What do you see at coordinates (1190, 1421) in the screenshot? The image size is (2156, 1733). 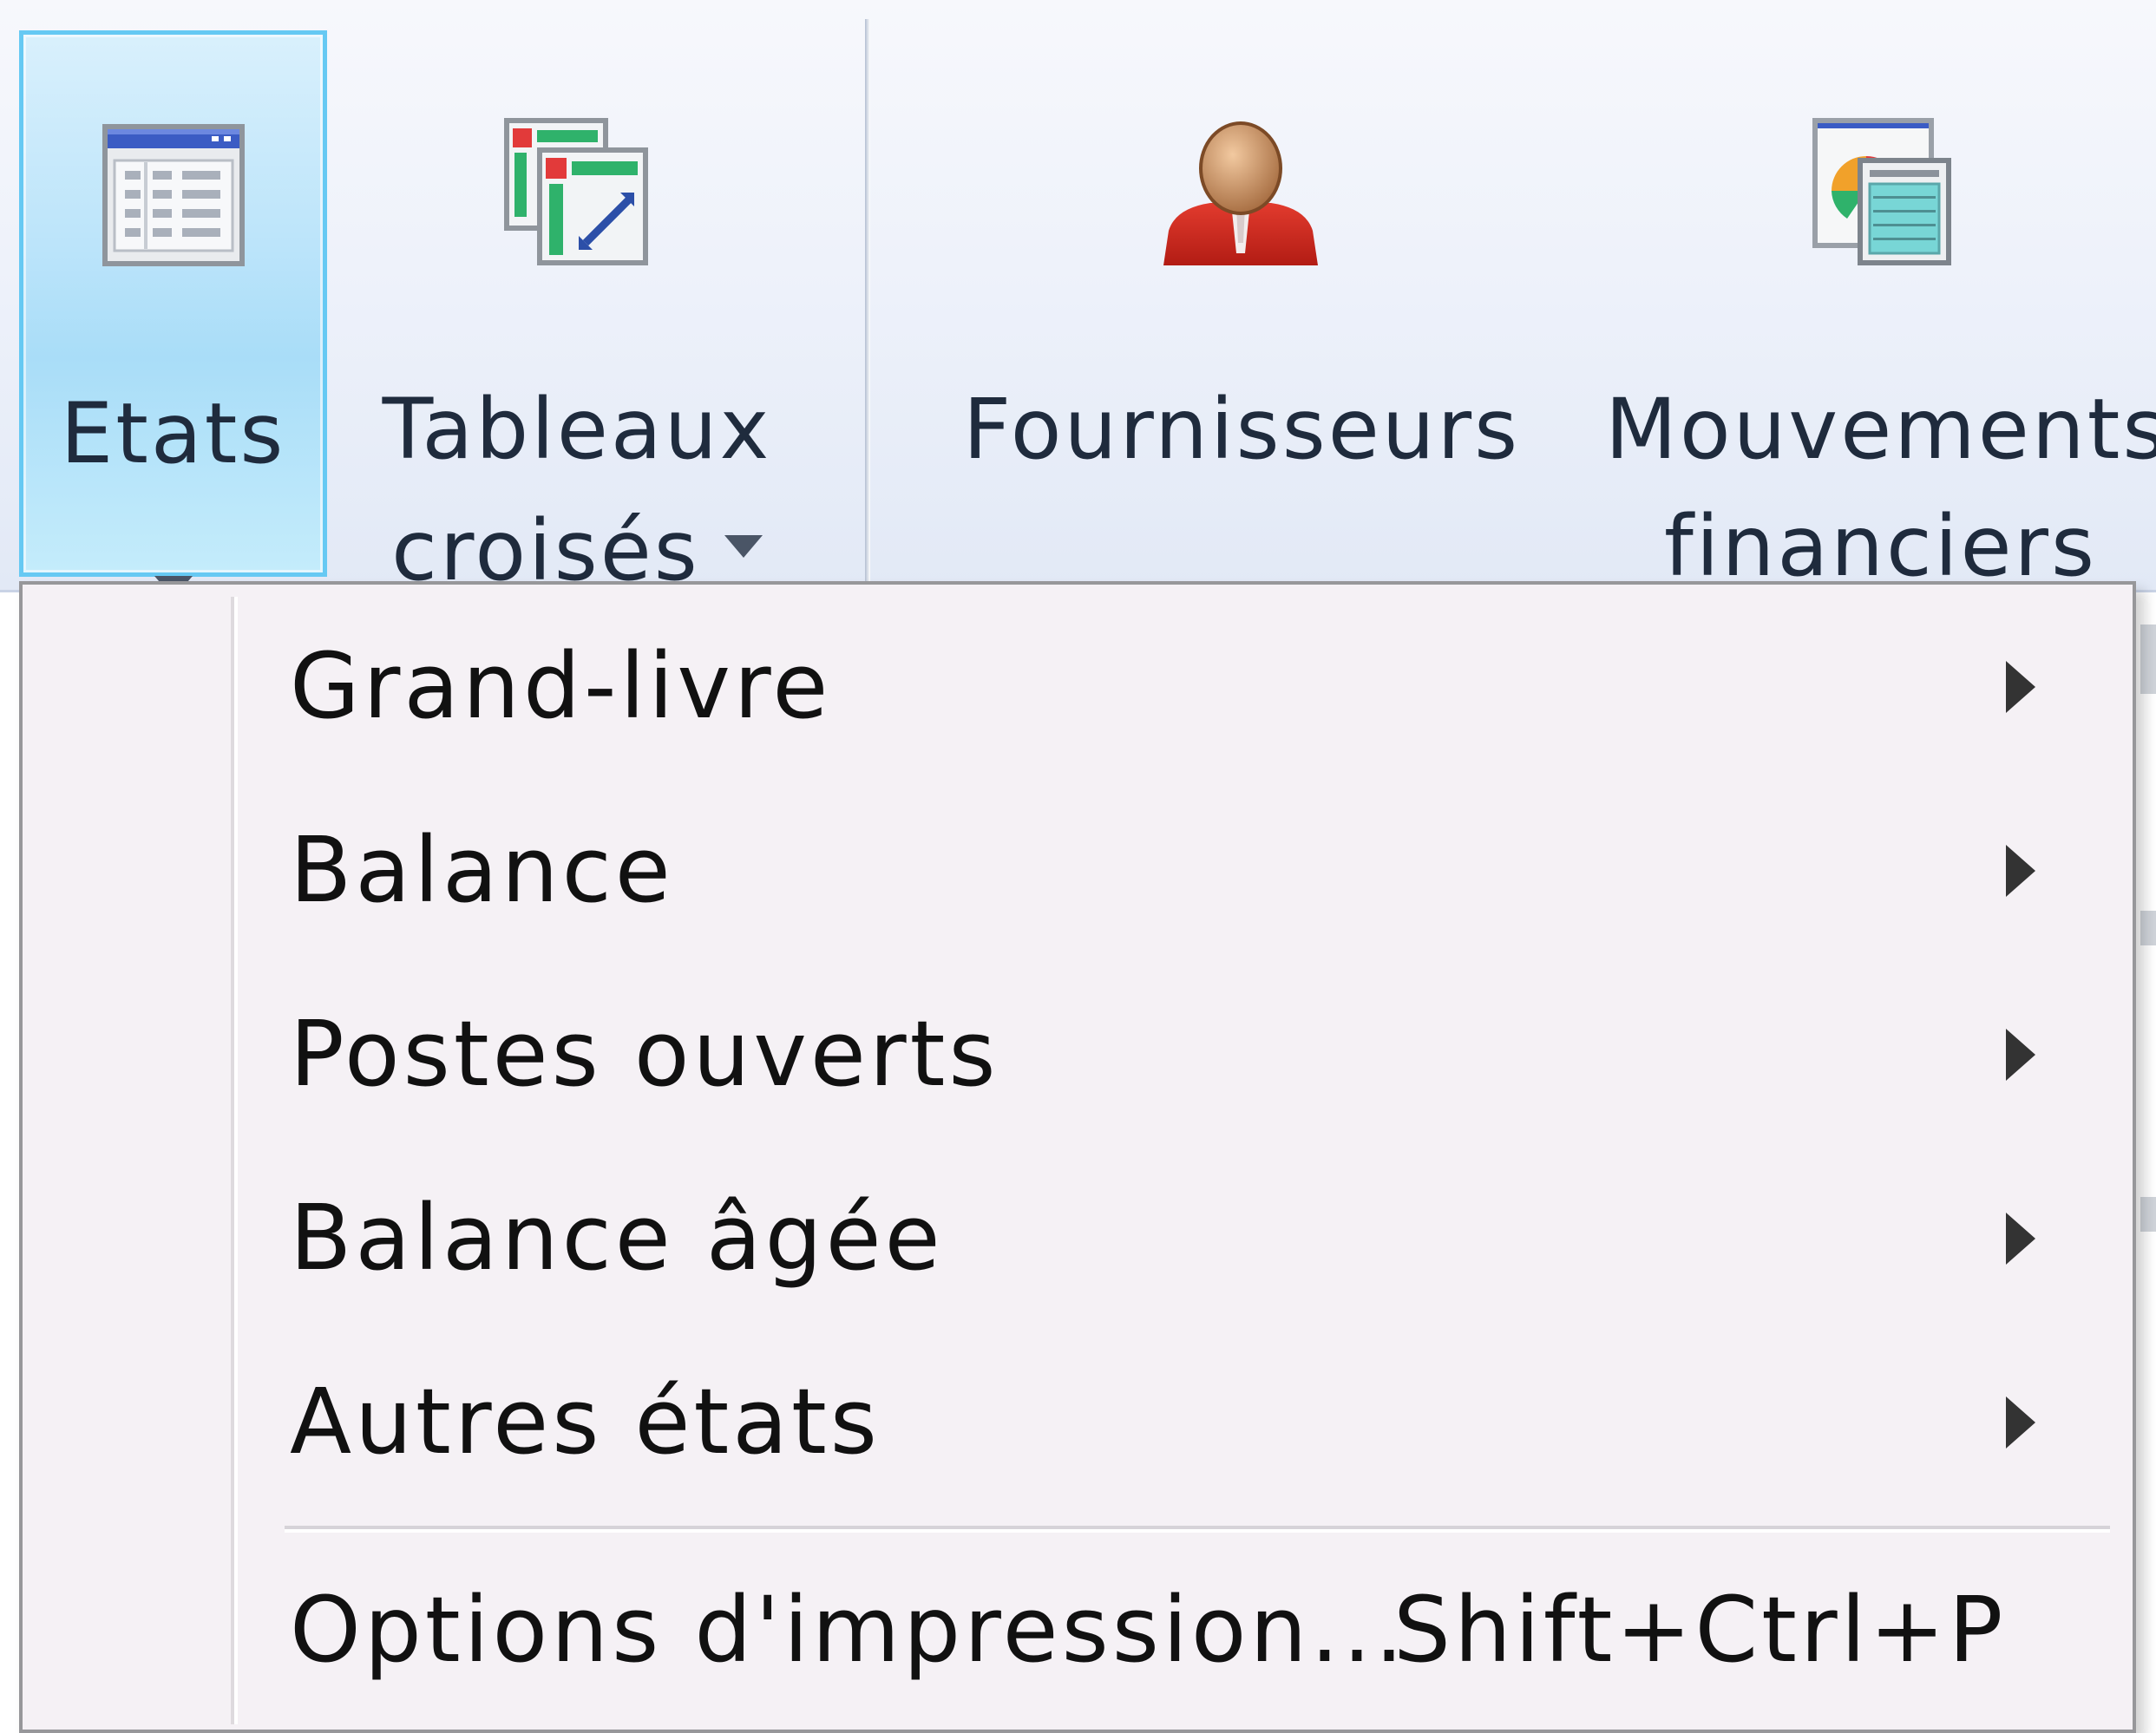 I see `menu-item-autres-etats: Autres états` at bounding box center [1190, 1421].